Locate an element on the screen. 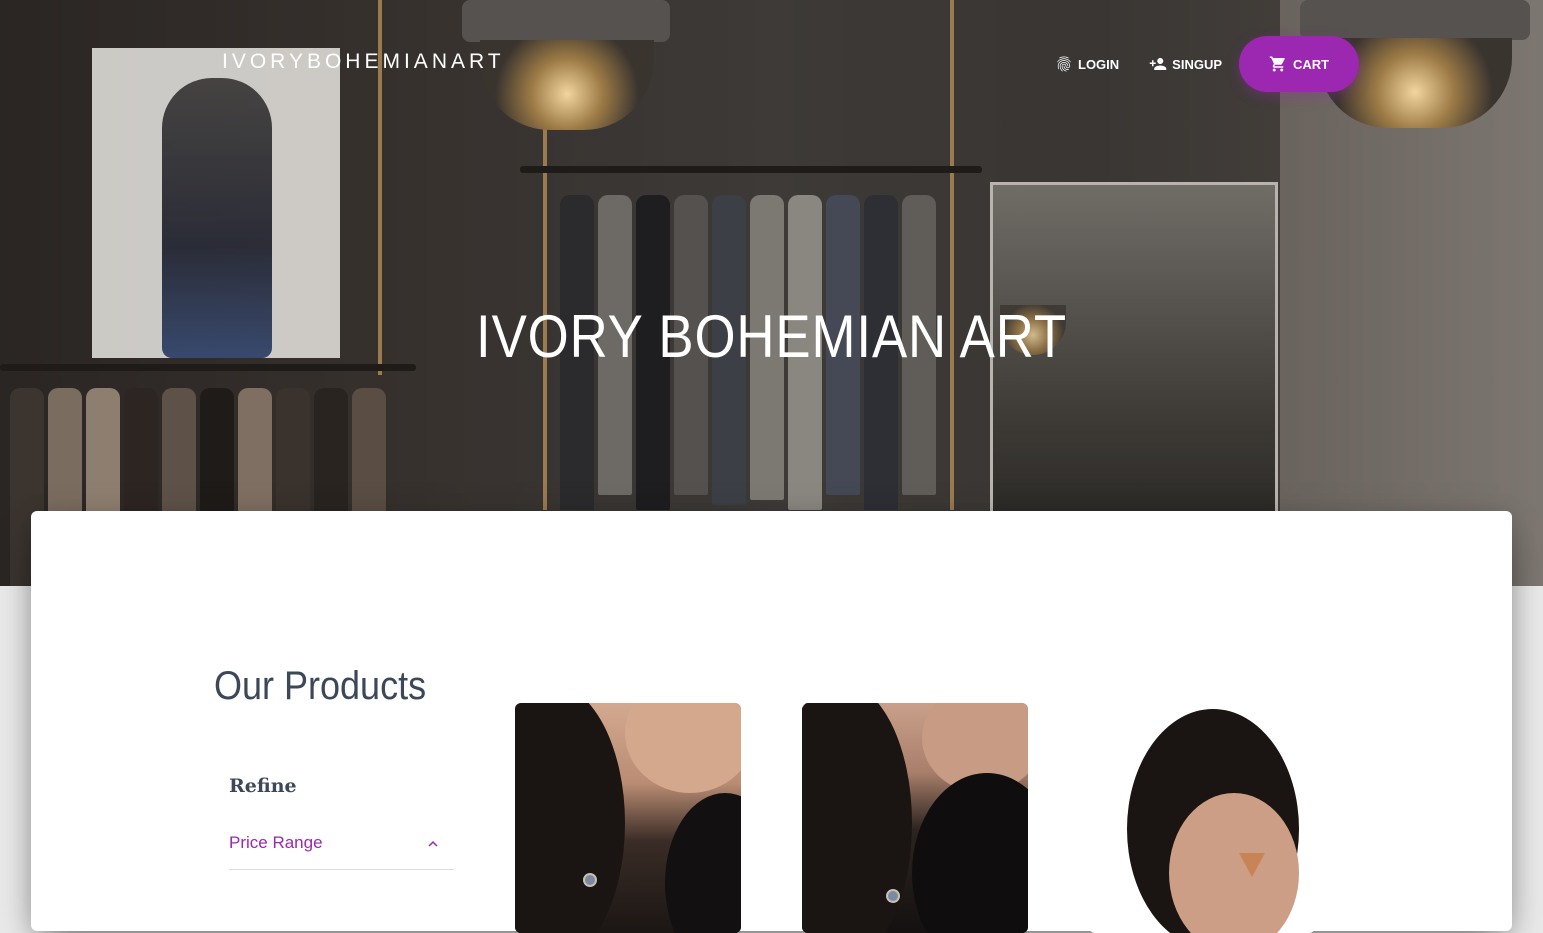  hero-title: IVORY BOHEMIAN ART is located at coordinates (771, 337).